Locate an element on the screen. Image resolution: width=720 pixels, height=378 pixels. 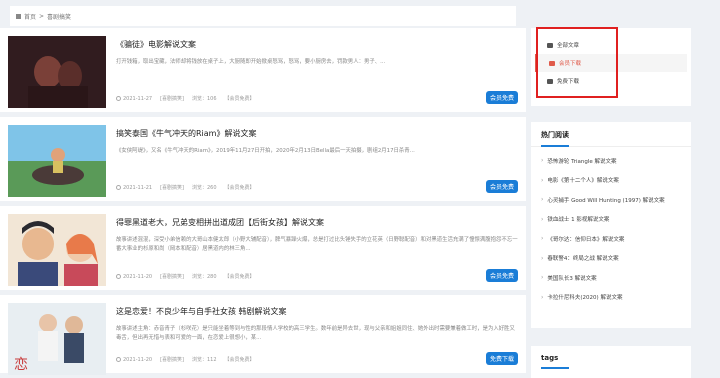
post-meta: 2021-11-20 [喜剧搞笑] 浏览：280 【会员免费】 is located at coordinates (185, 276).